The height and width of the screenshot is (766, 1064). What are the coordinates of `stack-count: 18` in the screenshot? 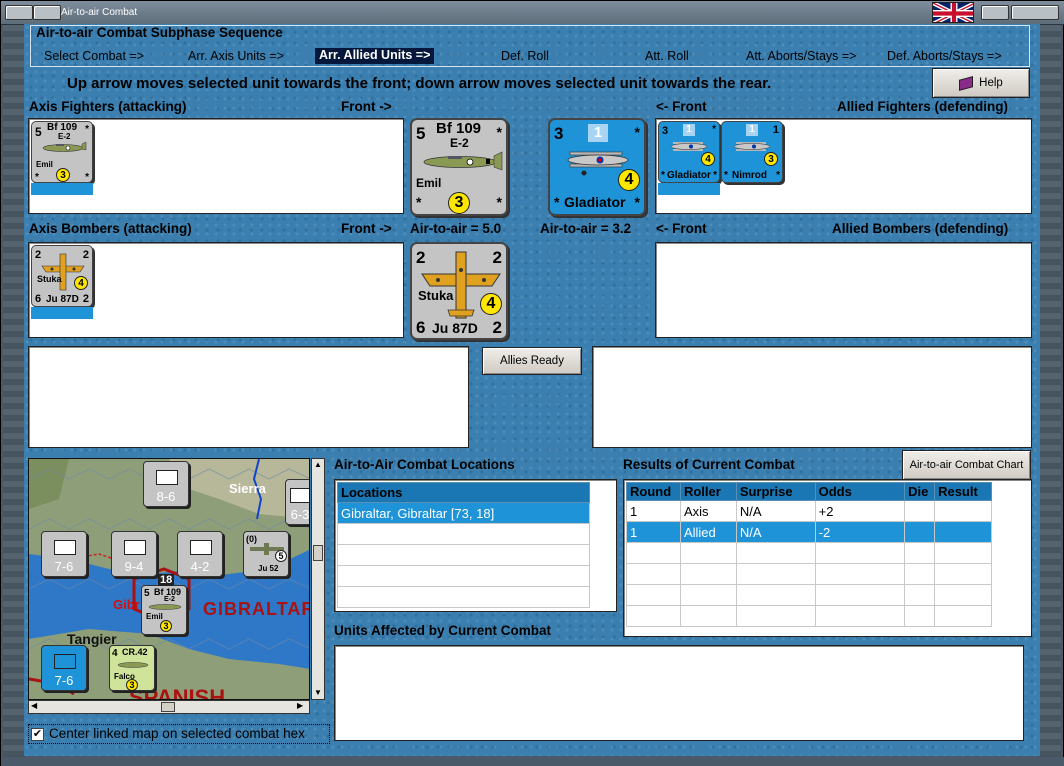 It's located at (166, 580).